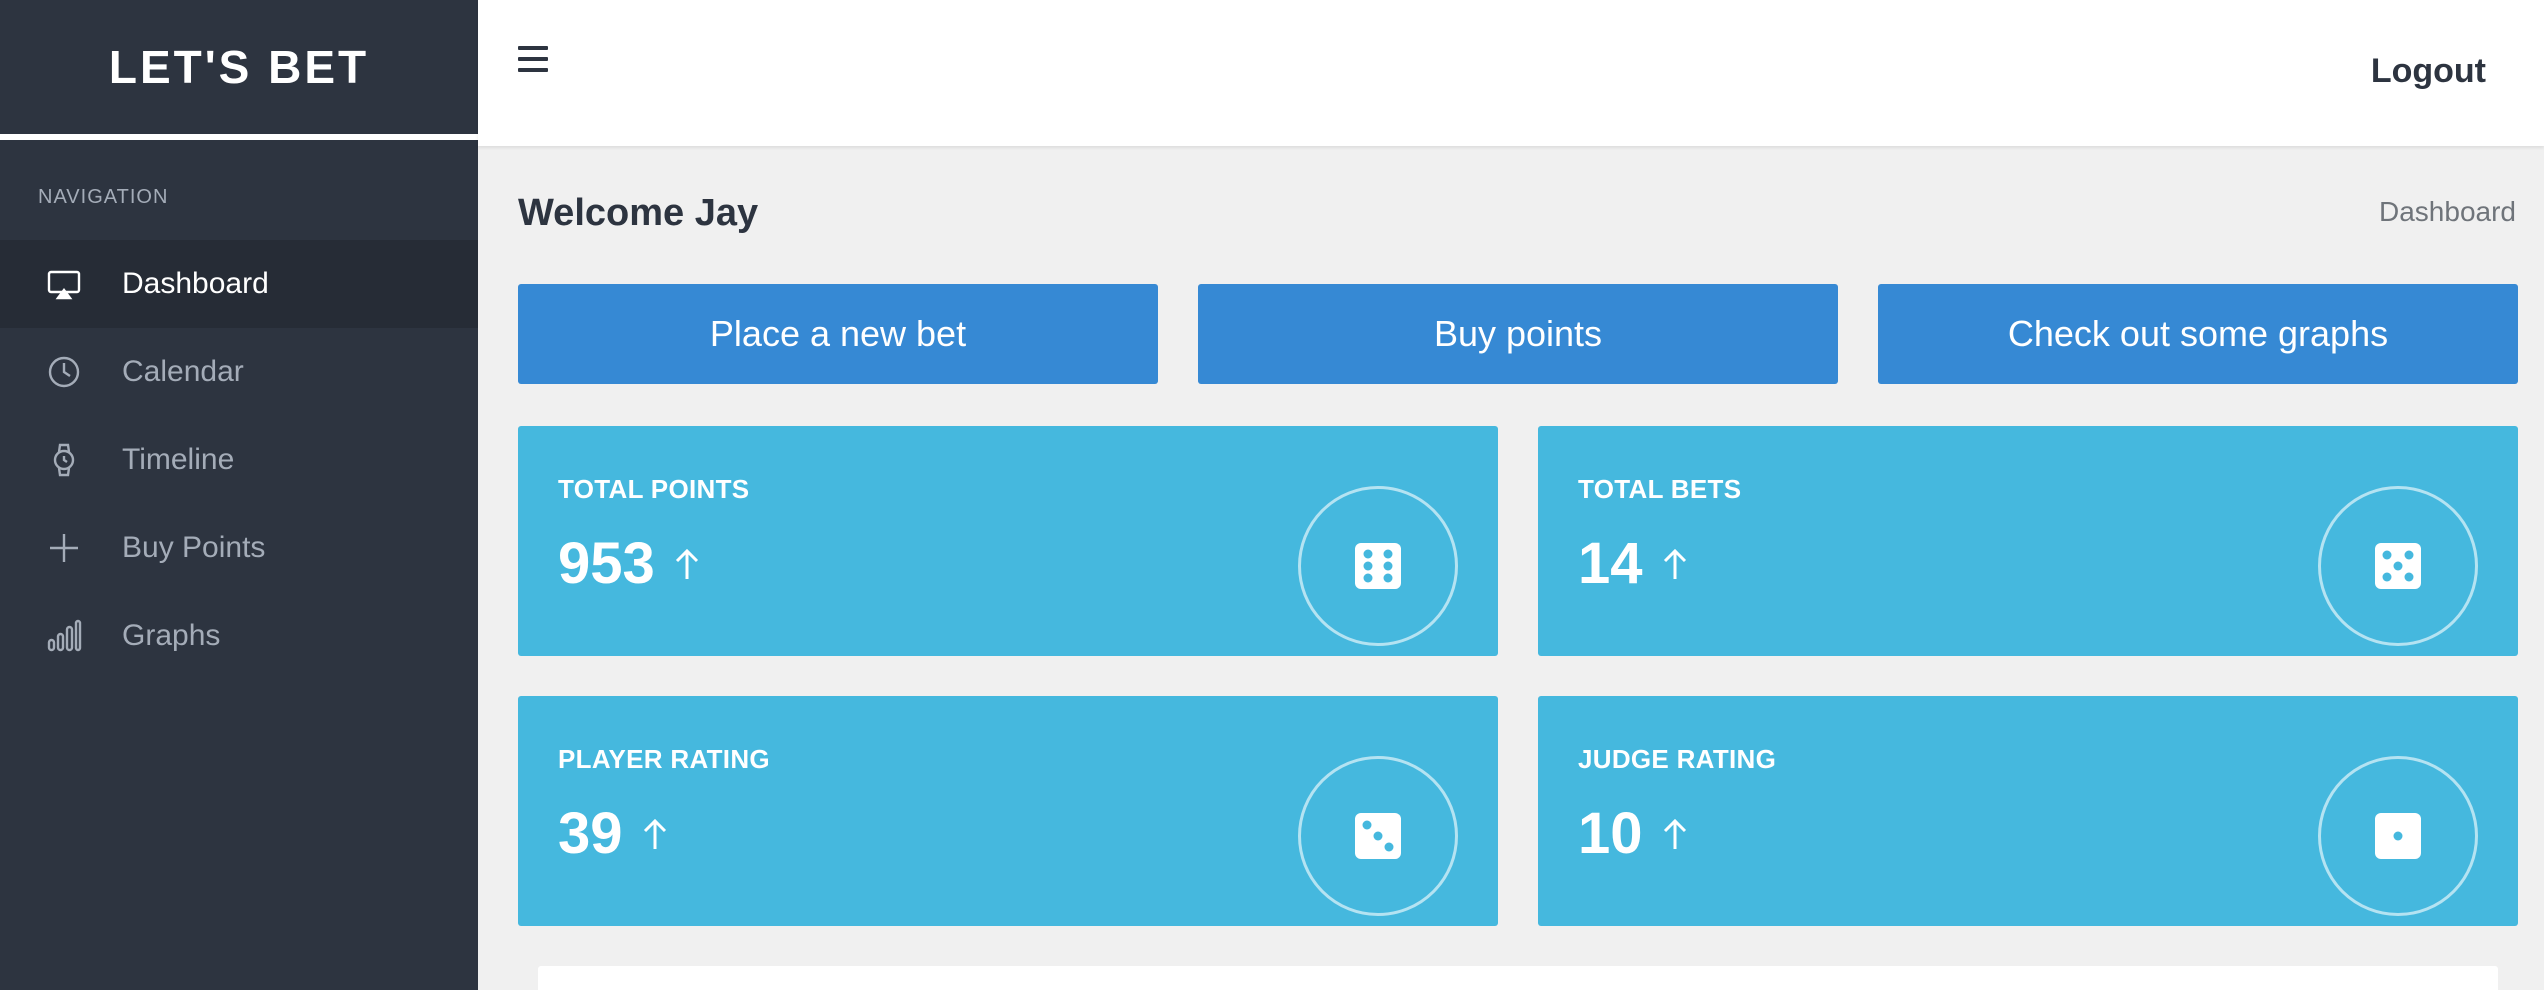 The image size is (2544, 990). What do you see at coordinates (64, 548) in the screenshot?
I see `plus-icon` at bounding box center [64, 548].